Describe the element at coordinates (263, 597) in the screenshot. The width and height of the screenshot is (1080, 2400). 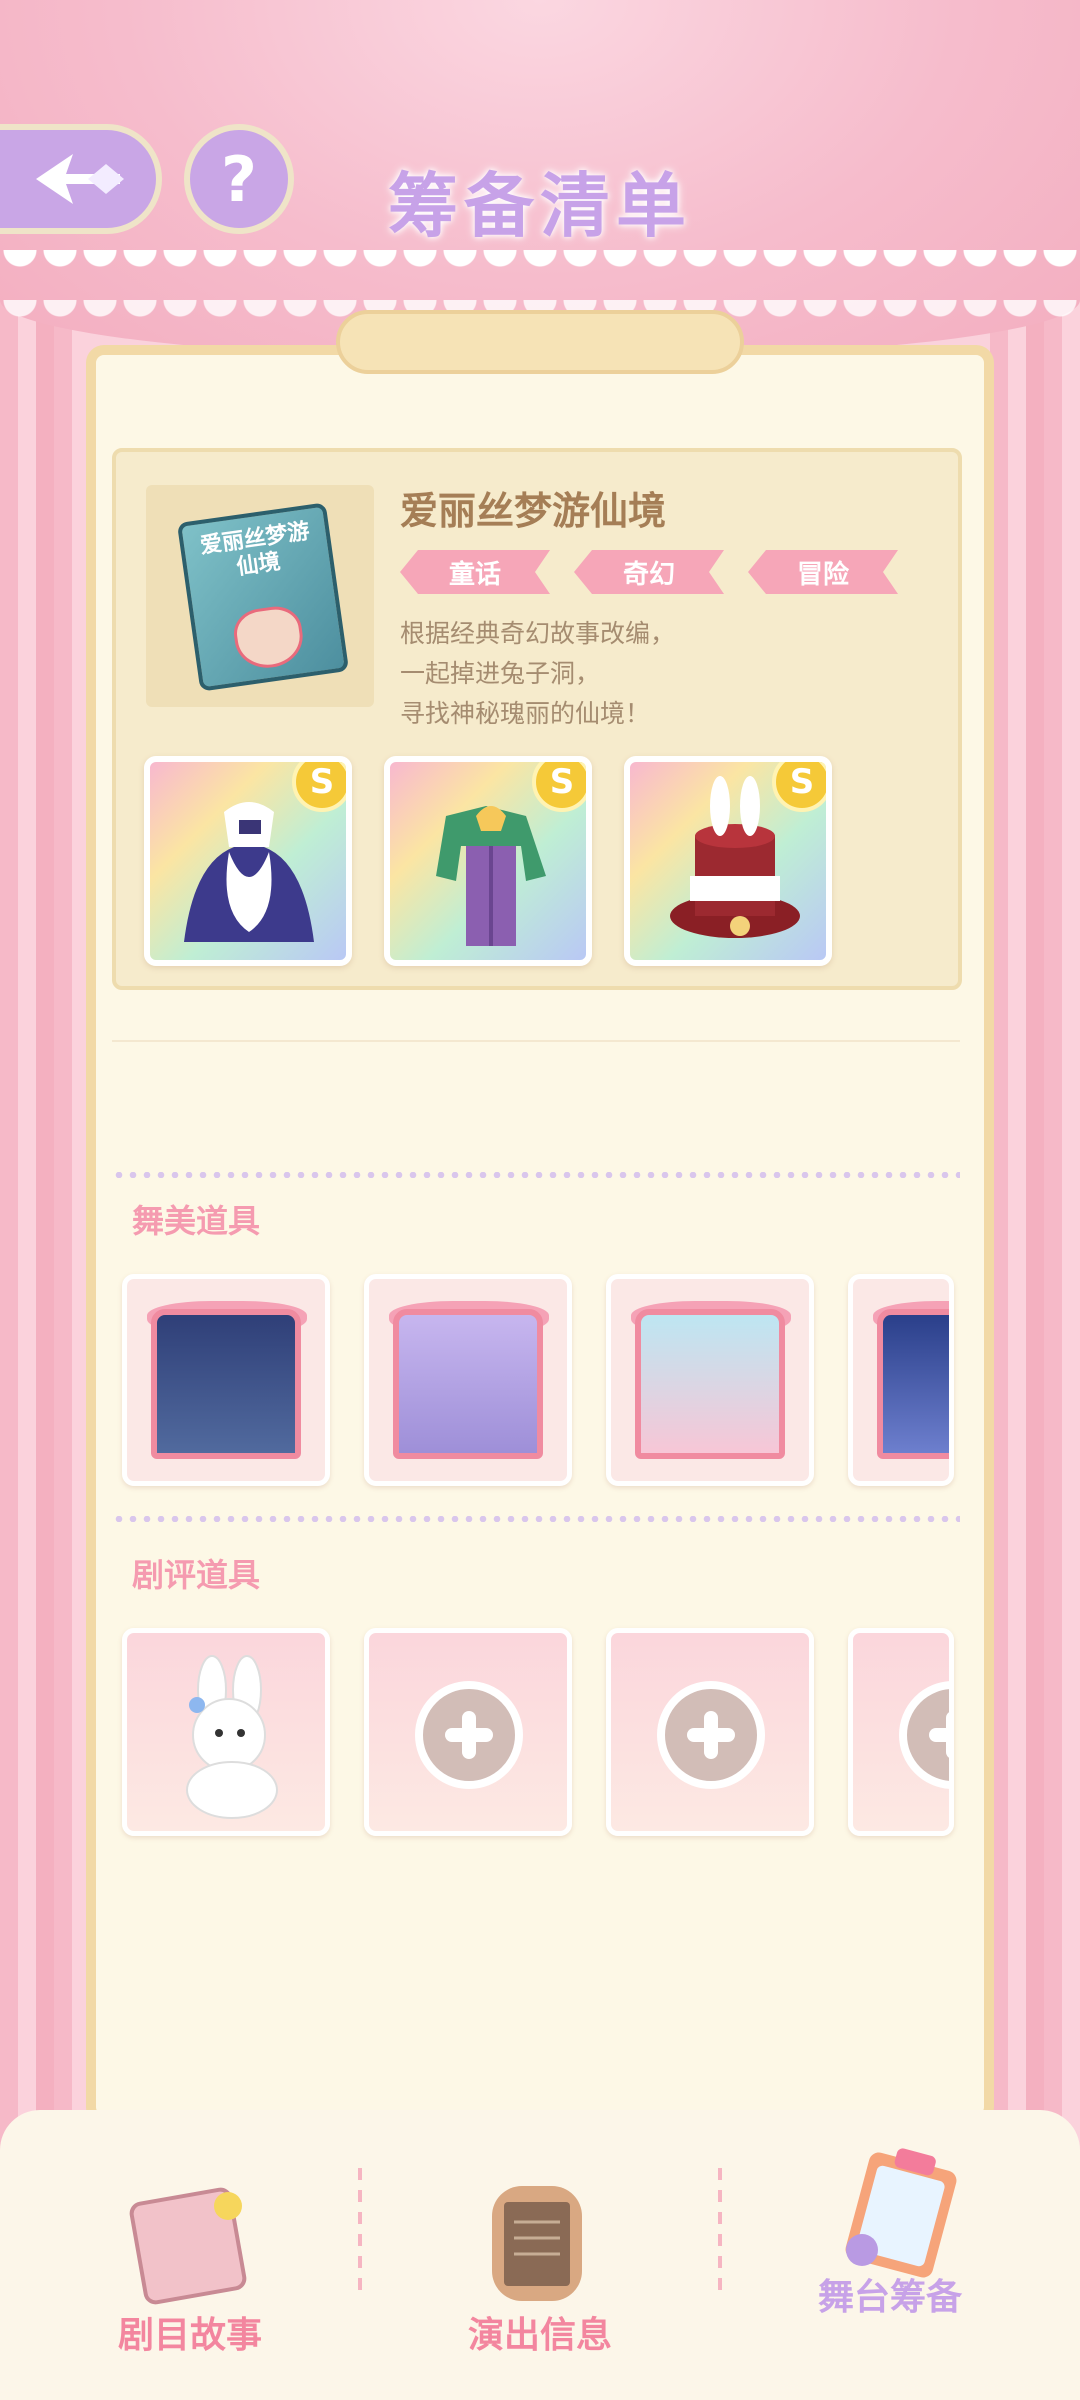
I see `story-book-cover: 爱丽丝梦游仙境` at that location.